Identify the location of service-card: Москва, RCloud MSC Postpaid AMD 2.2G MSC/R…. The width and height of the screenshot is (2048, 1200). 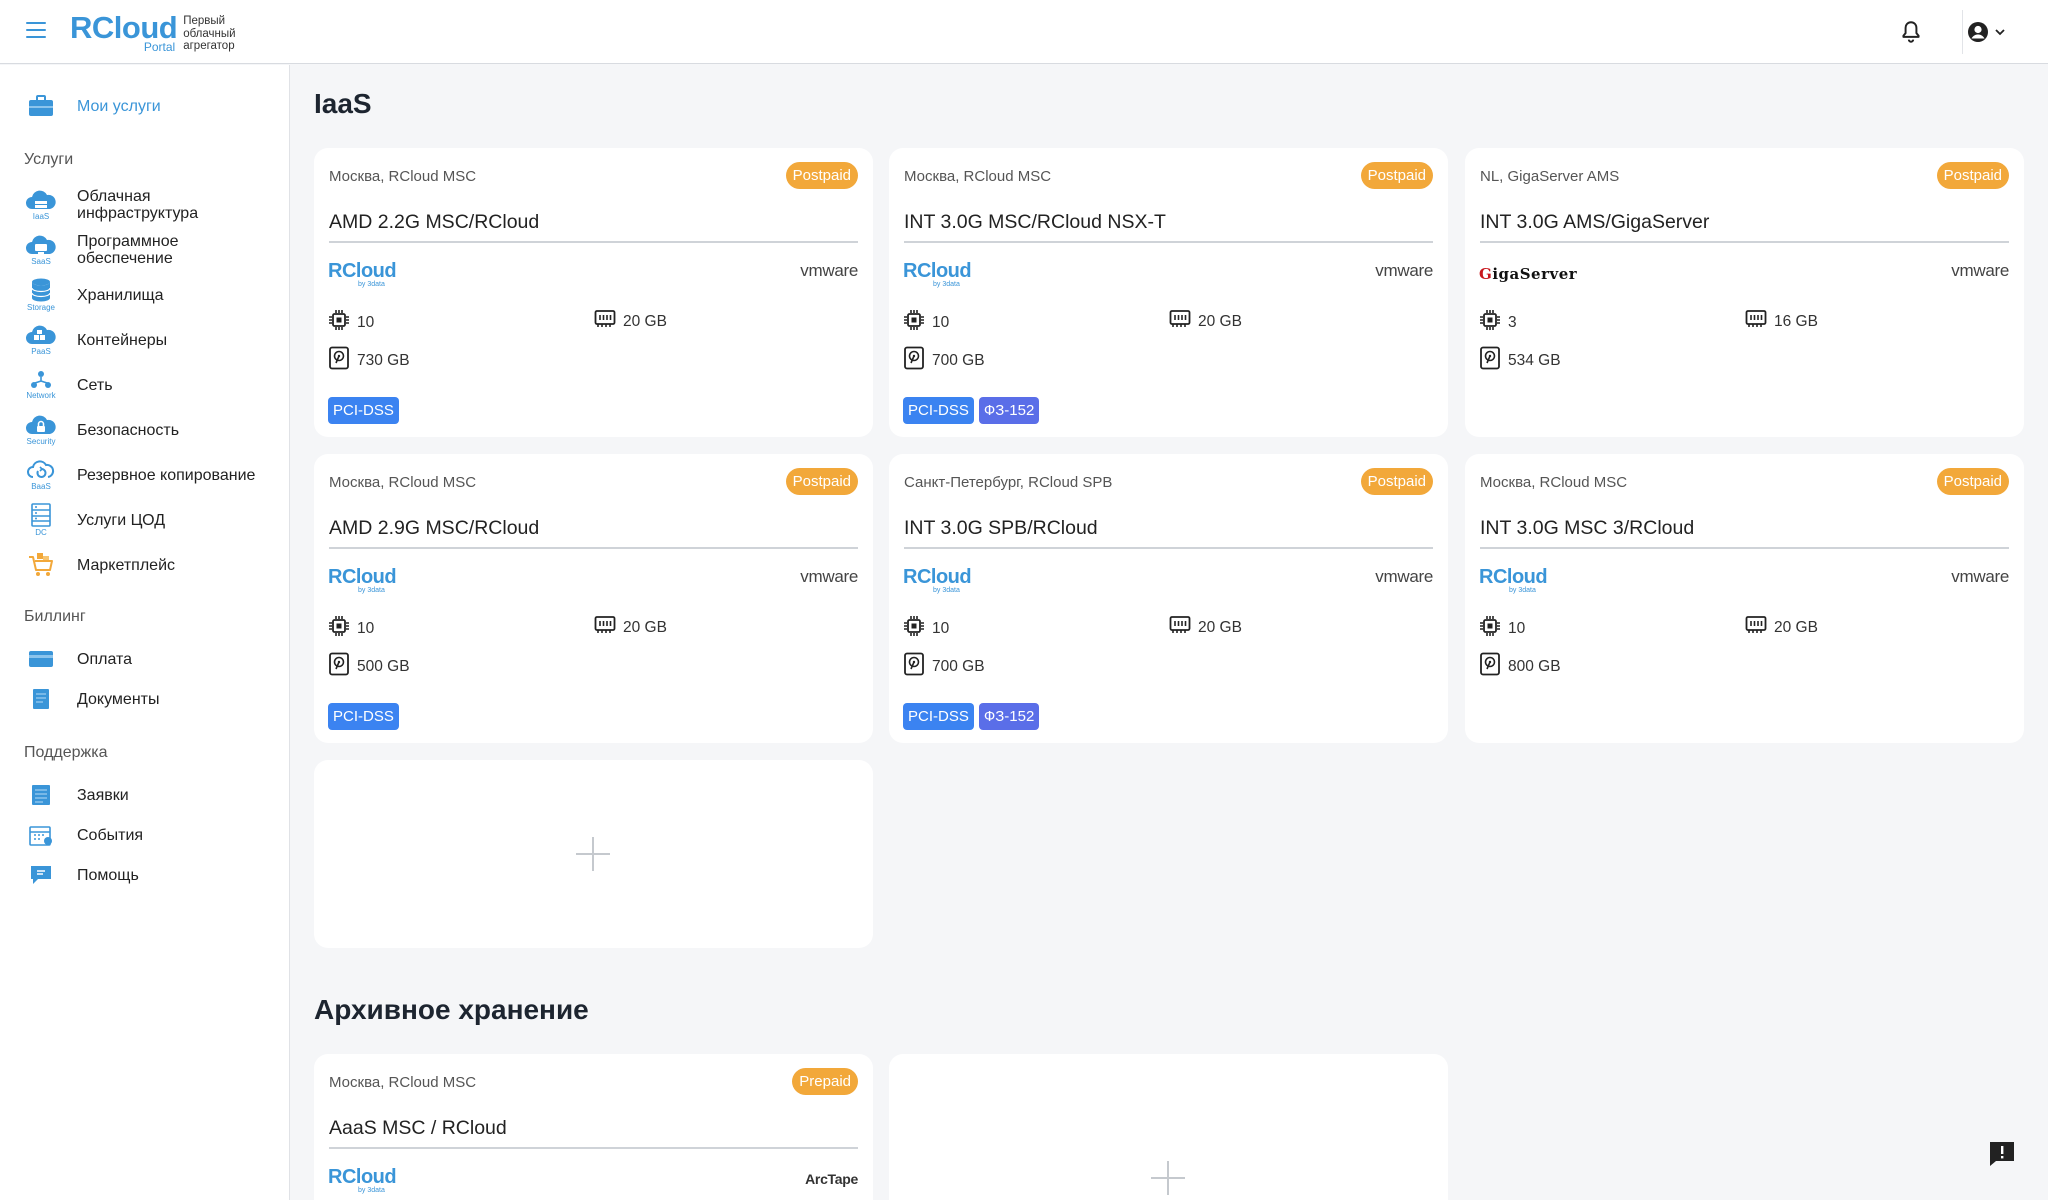
(593, 292).